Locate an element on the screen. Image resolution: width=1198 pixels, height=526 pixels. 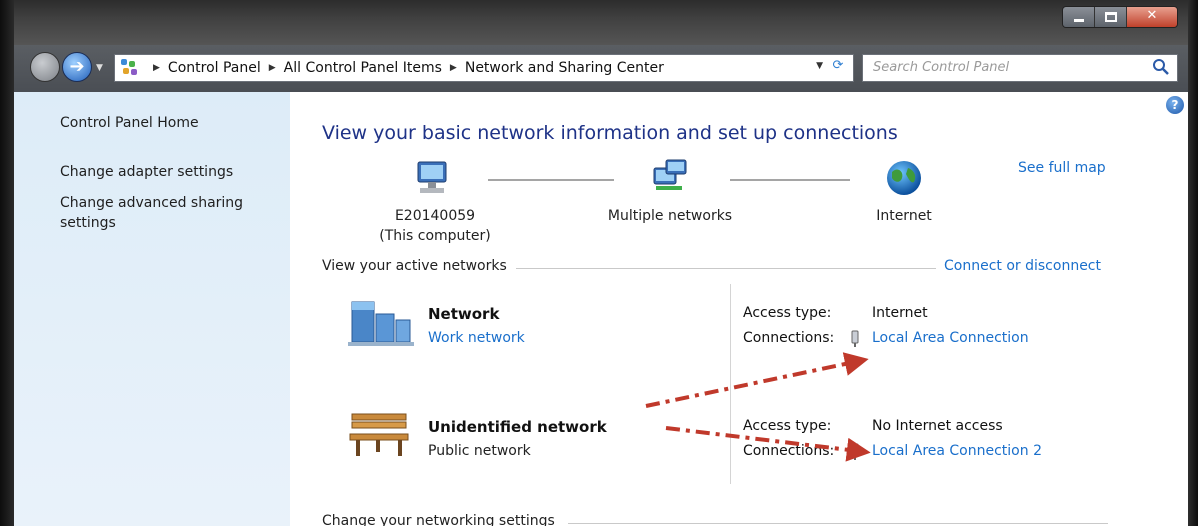
sidebar-item-change-adapter-settings: Change adapter settings is located at coordinates (146, 172).